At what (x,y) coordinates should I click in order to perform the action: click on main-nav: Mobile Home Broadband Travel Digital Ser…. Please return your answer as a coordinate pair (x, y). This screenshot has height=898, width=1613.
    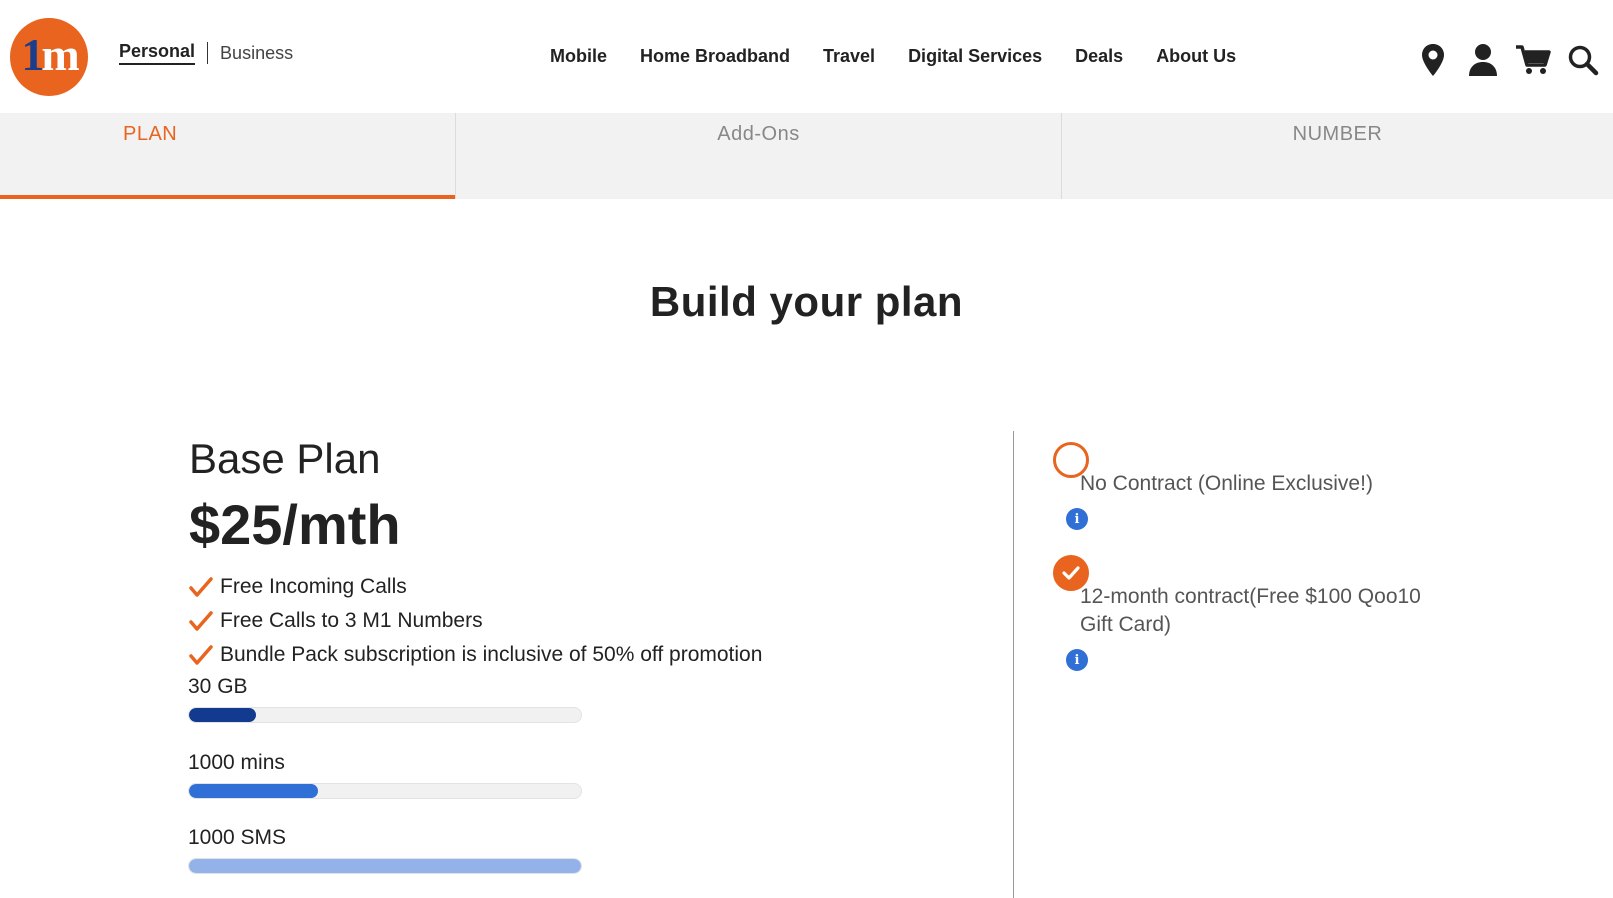
    Looking at the image, I should click on (909, 56).